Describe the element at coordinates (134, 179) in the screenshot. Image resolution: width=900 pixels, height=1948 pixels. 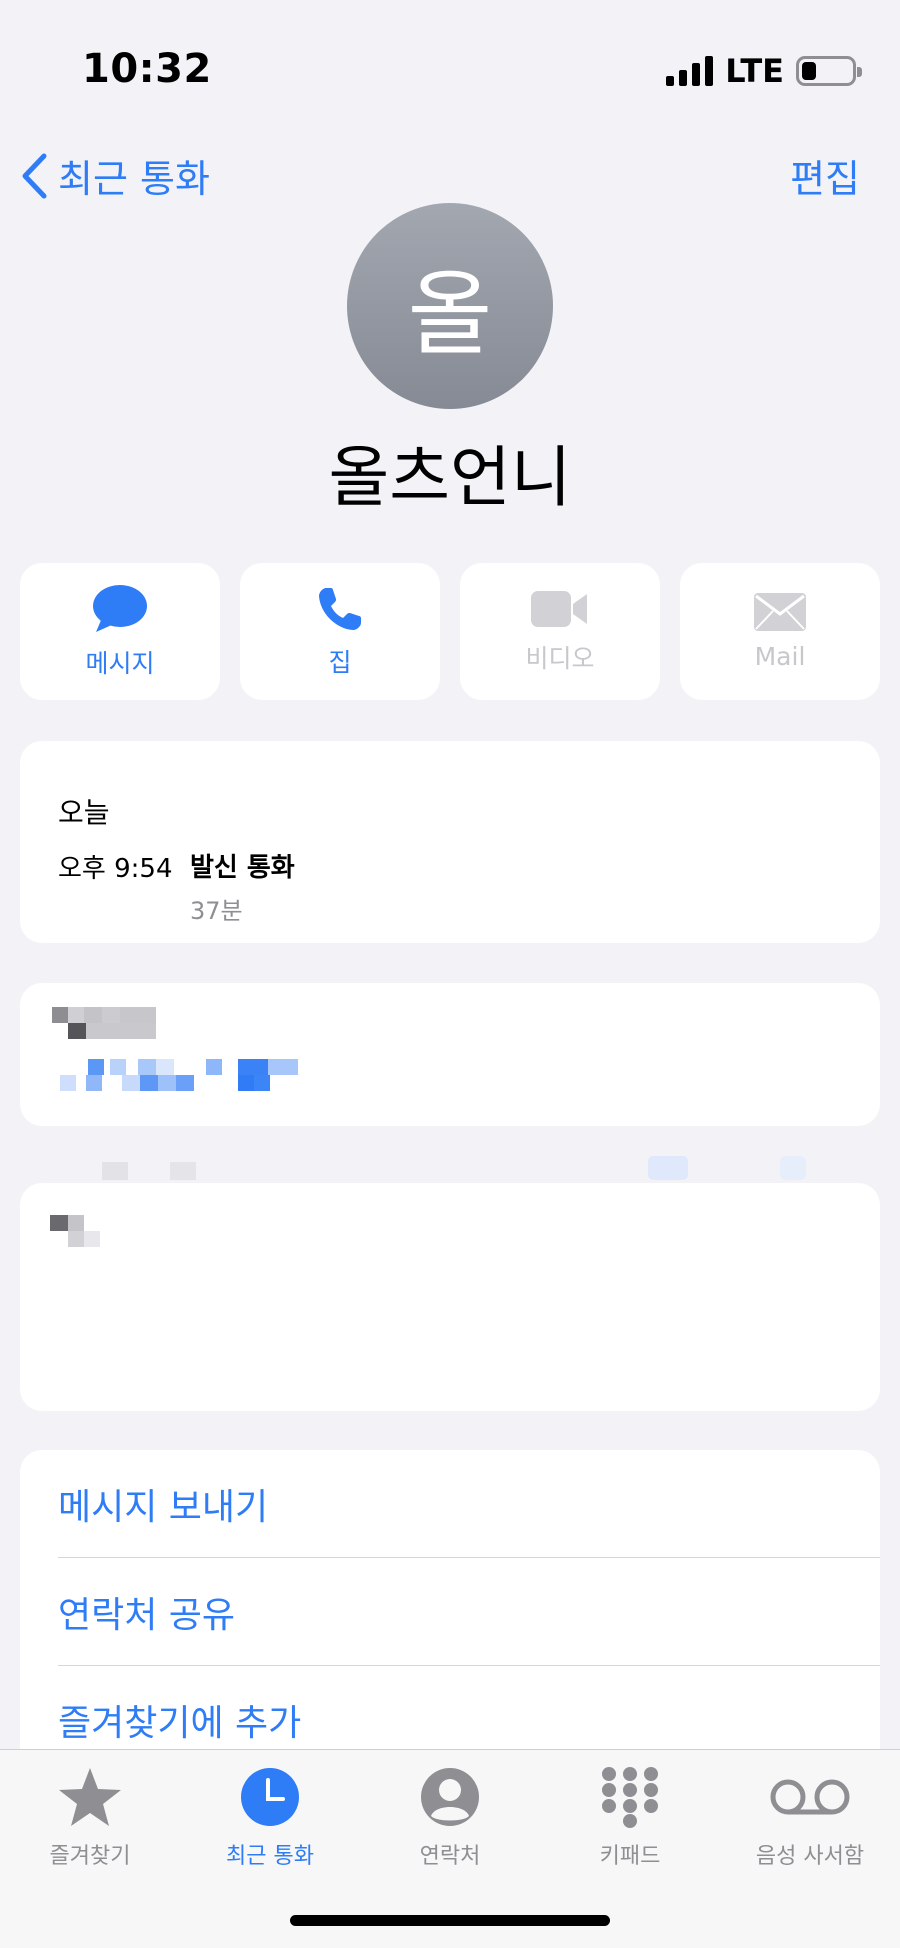
I see `back-label: 최근 통화` at that location.